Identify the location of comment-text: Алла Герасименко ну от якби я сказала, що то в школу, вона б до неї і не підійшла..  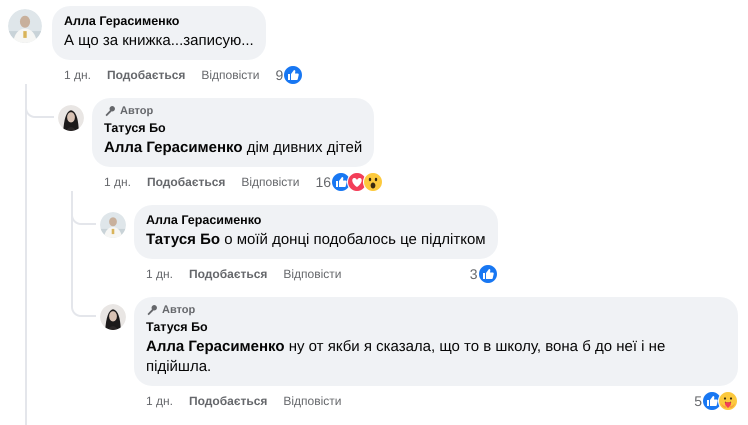
(406, 357).